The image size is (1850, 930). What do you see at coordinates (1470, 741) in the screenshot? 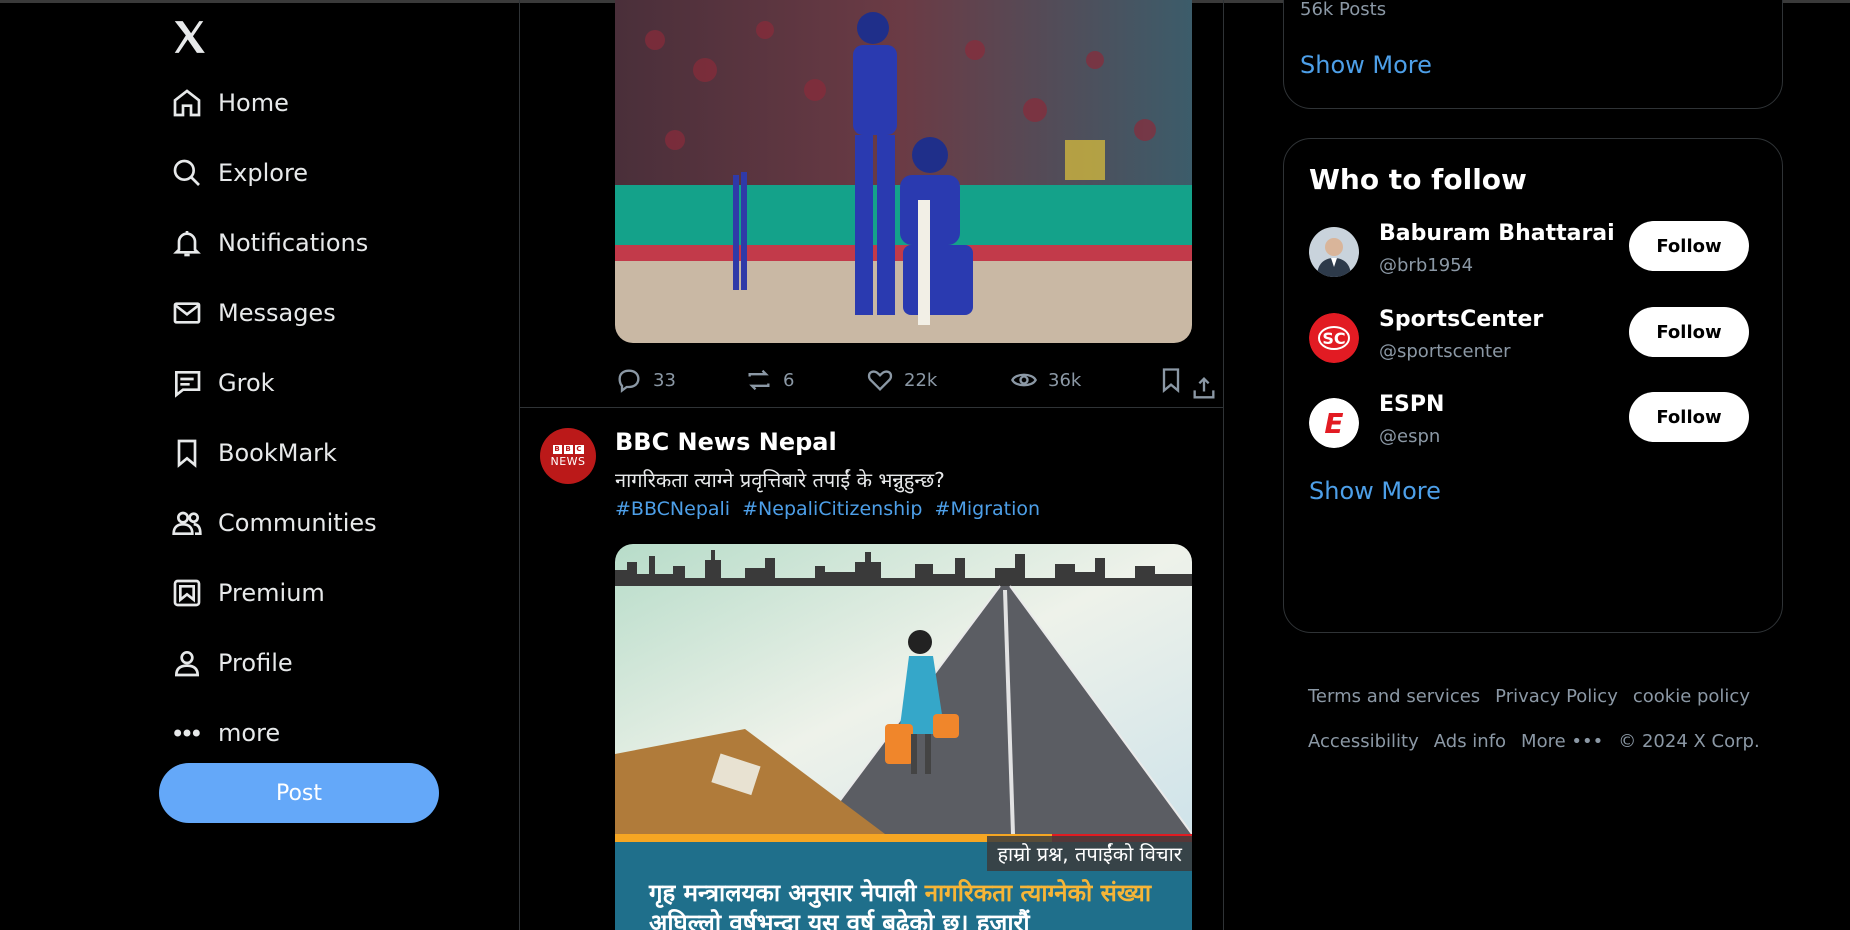
I see `ads-info-link: Ads info` at bounding box center [1470, 741].